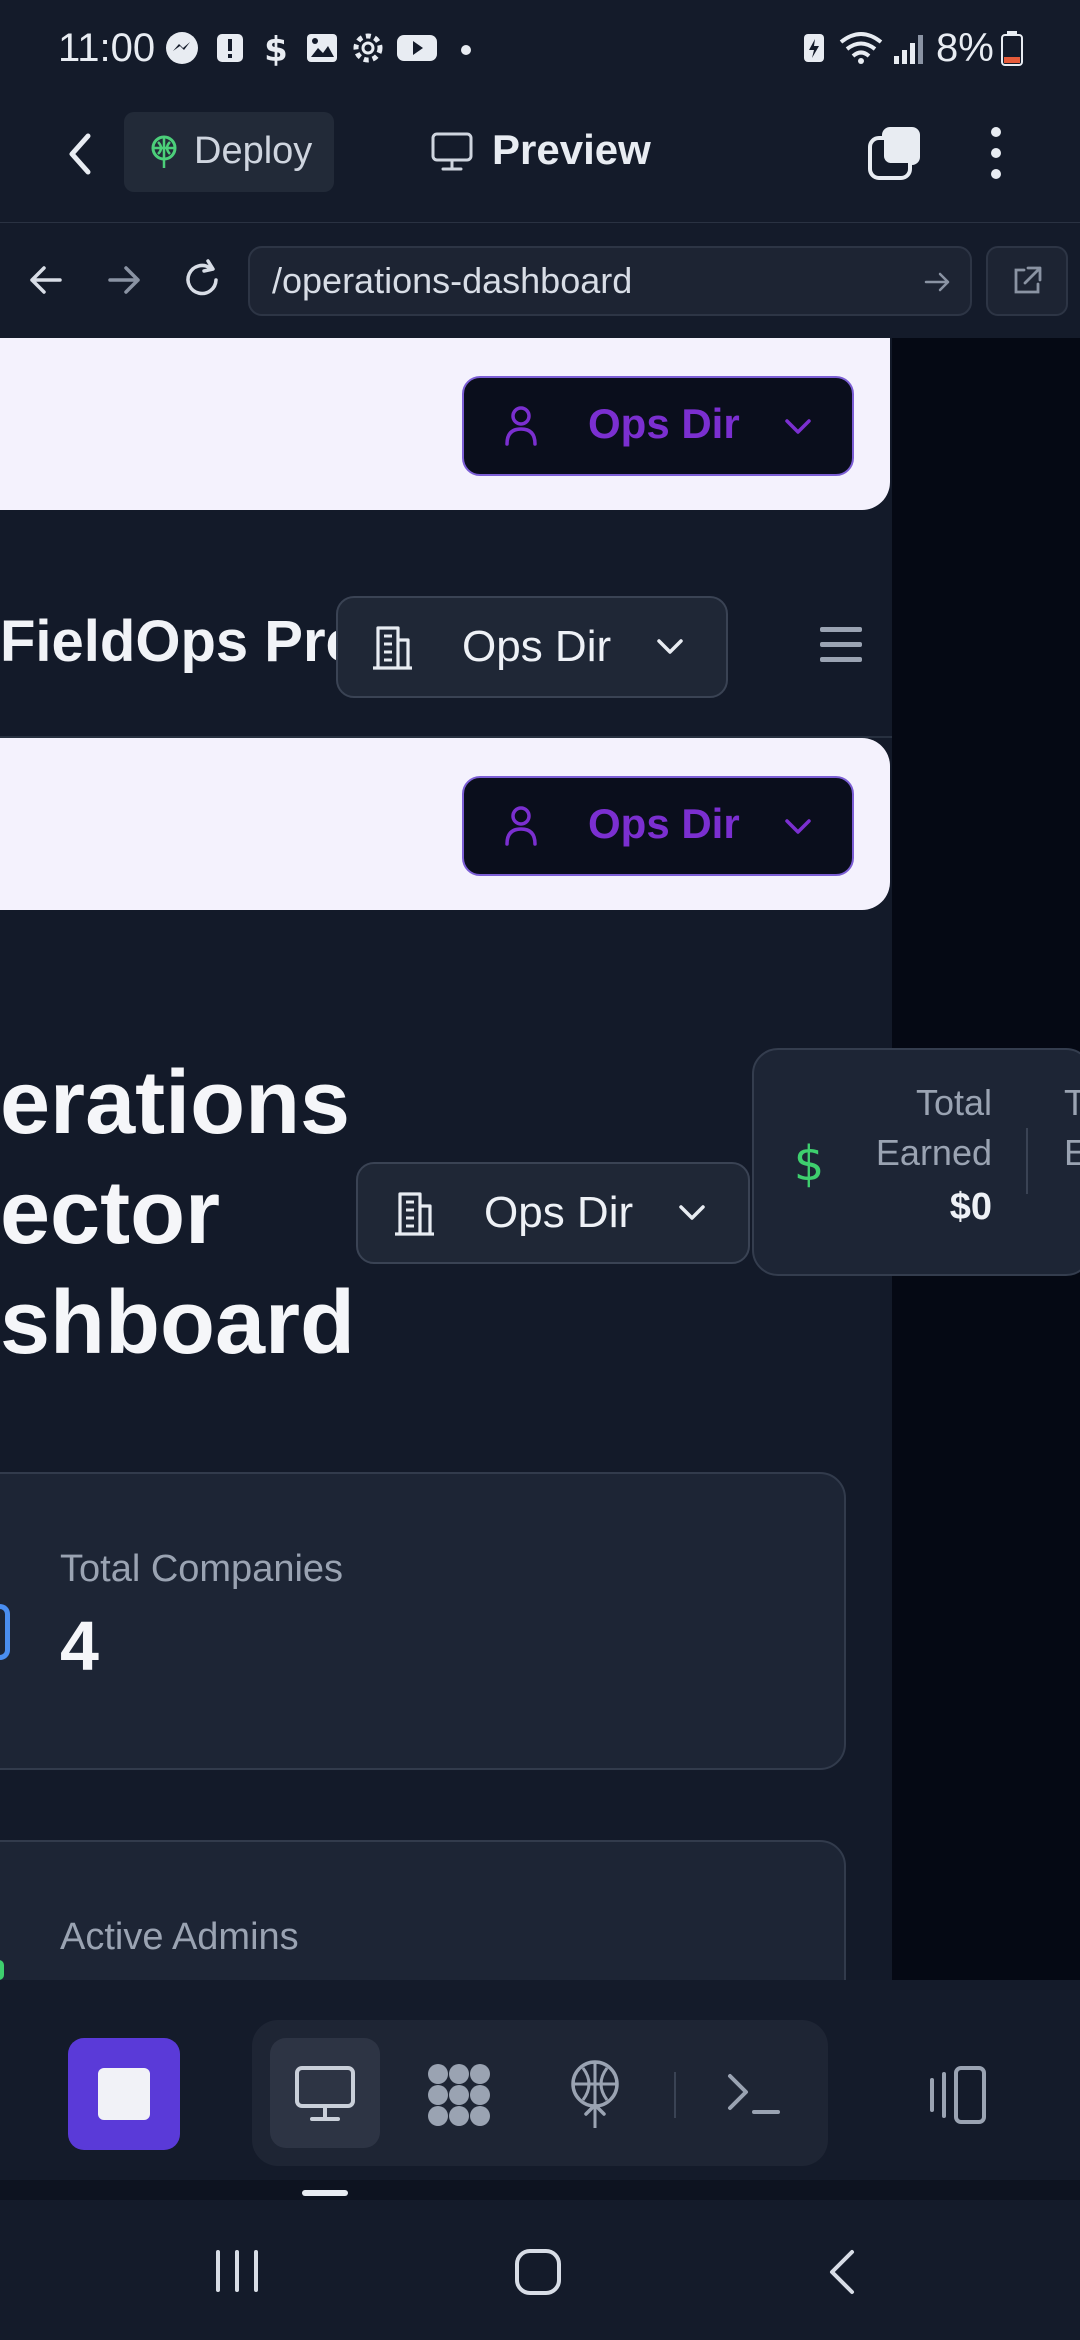 The width and height of the screenshot is (1080, 2340). What do you see at coordinates (79, 1646) in the screenshot?
I see `stat-value: 4` at bounding box center [79, 1646].